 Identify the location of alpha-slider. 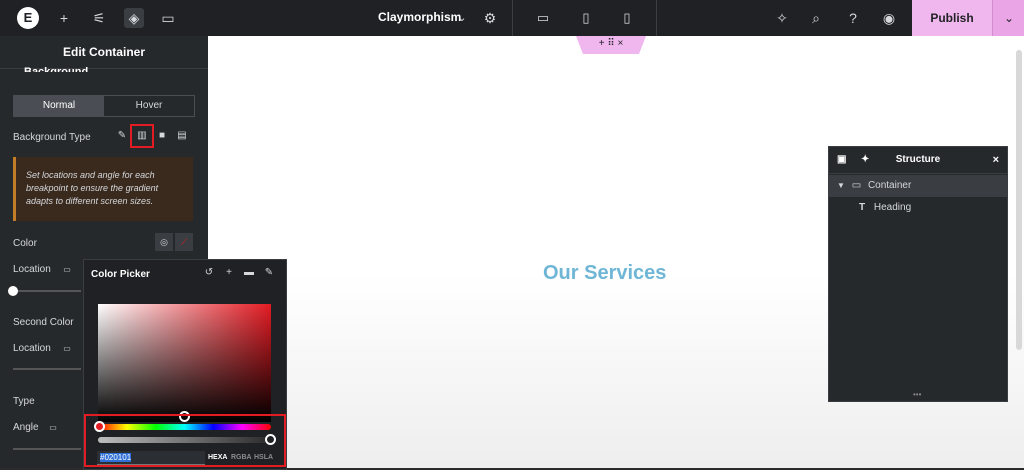
(184, 440).